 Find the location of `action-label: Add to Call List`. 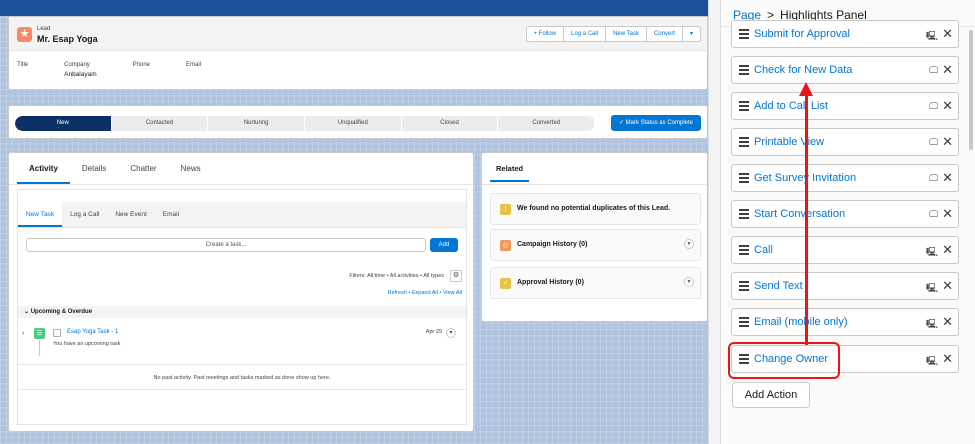

action-label: Add to Call List is located at coordinates (791, 106).